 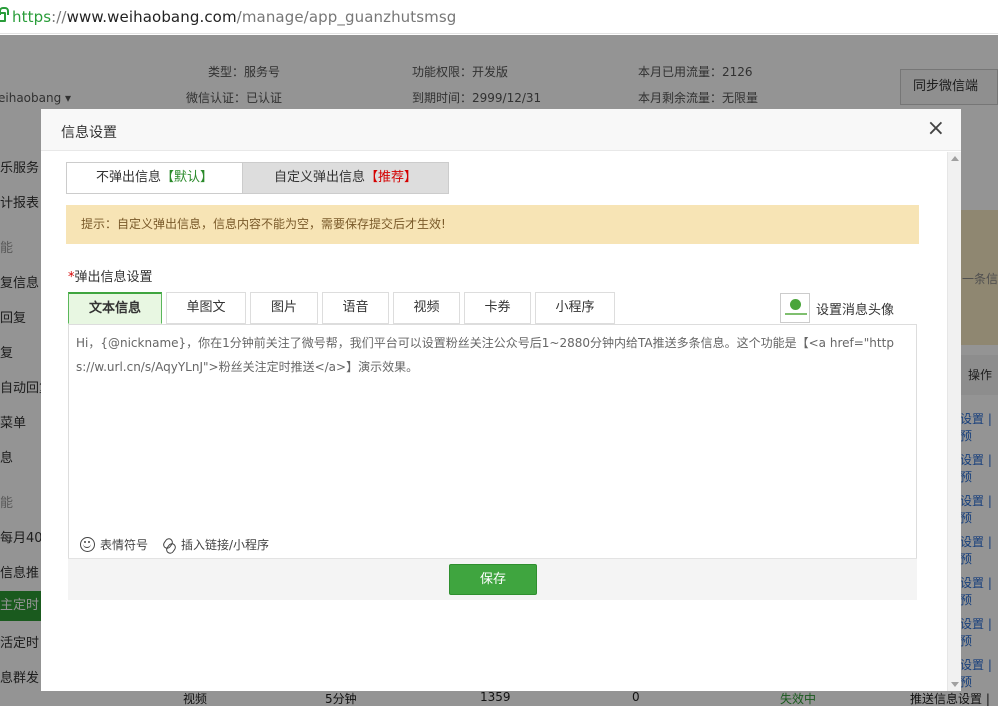 I want to click on set-avatar-label: 设置消息头像, so click(x=855, y=308).